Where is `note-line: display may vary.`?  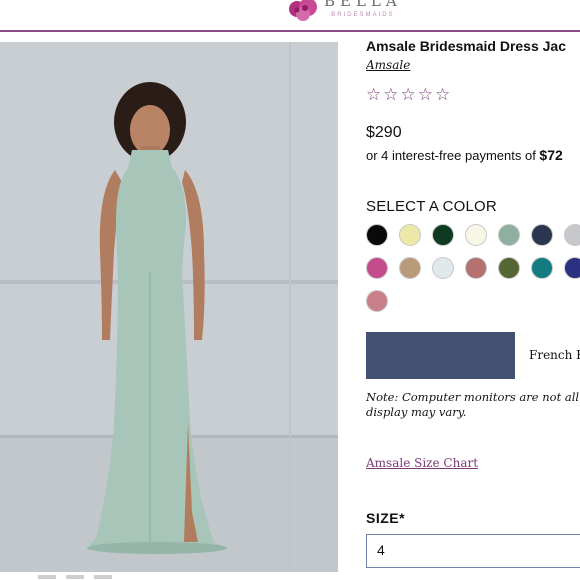 note-line: display may vary. is located at coordinates (416, 412).